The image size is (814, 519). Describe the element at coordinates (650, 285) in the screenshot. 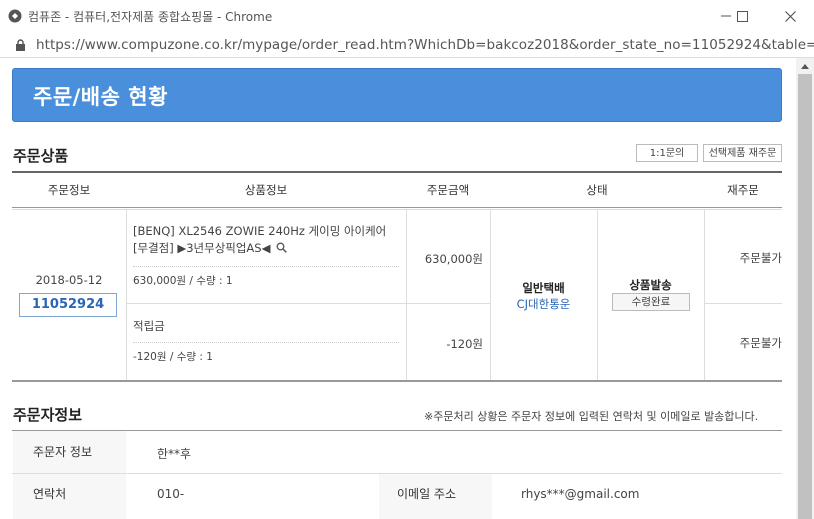

I see `shipping-status: 상품발송` at that location.